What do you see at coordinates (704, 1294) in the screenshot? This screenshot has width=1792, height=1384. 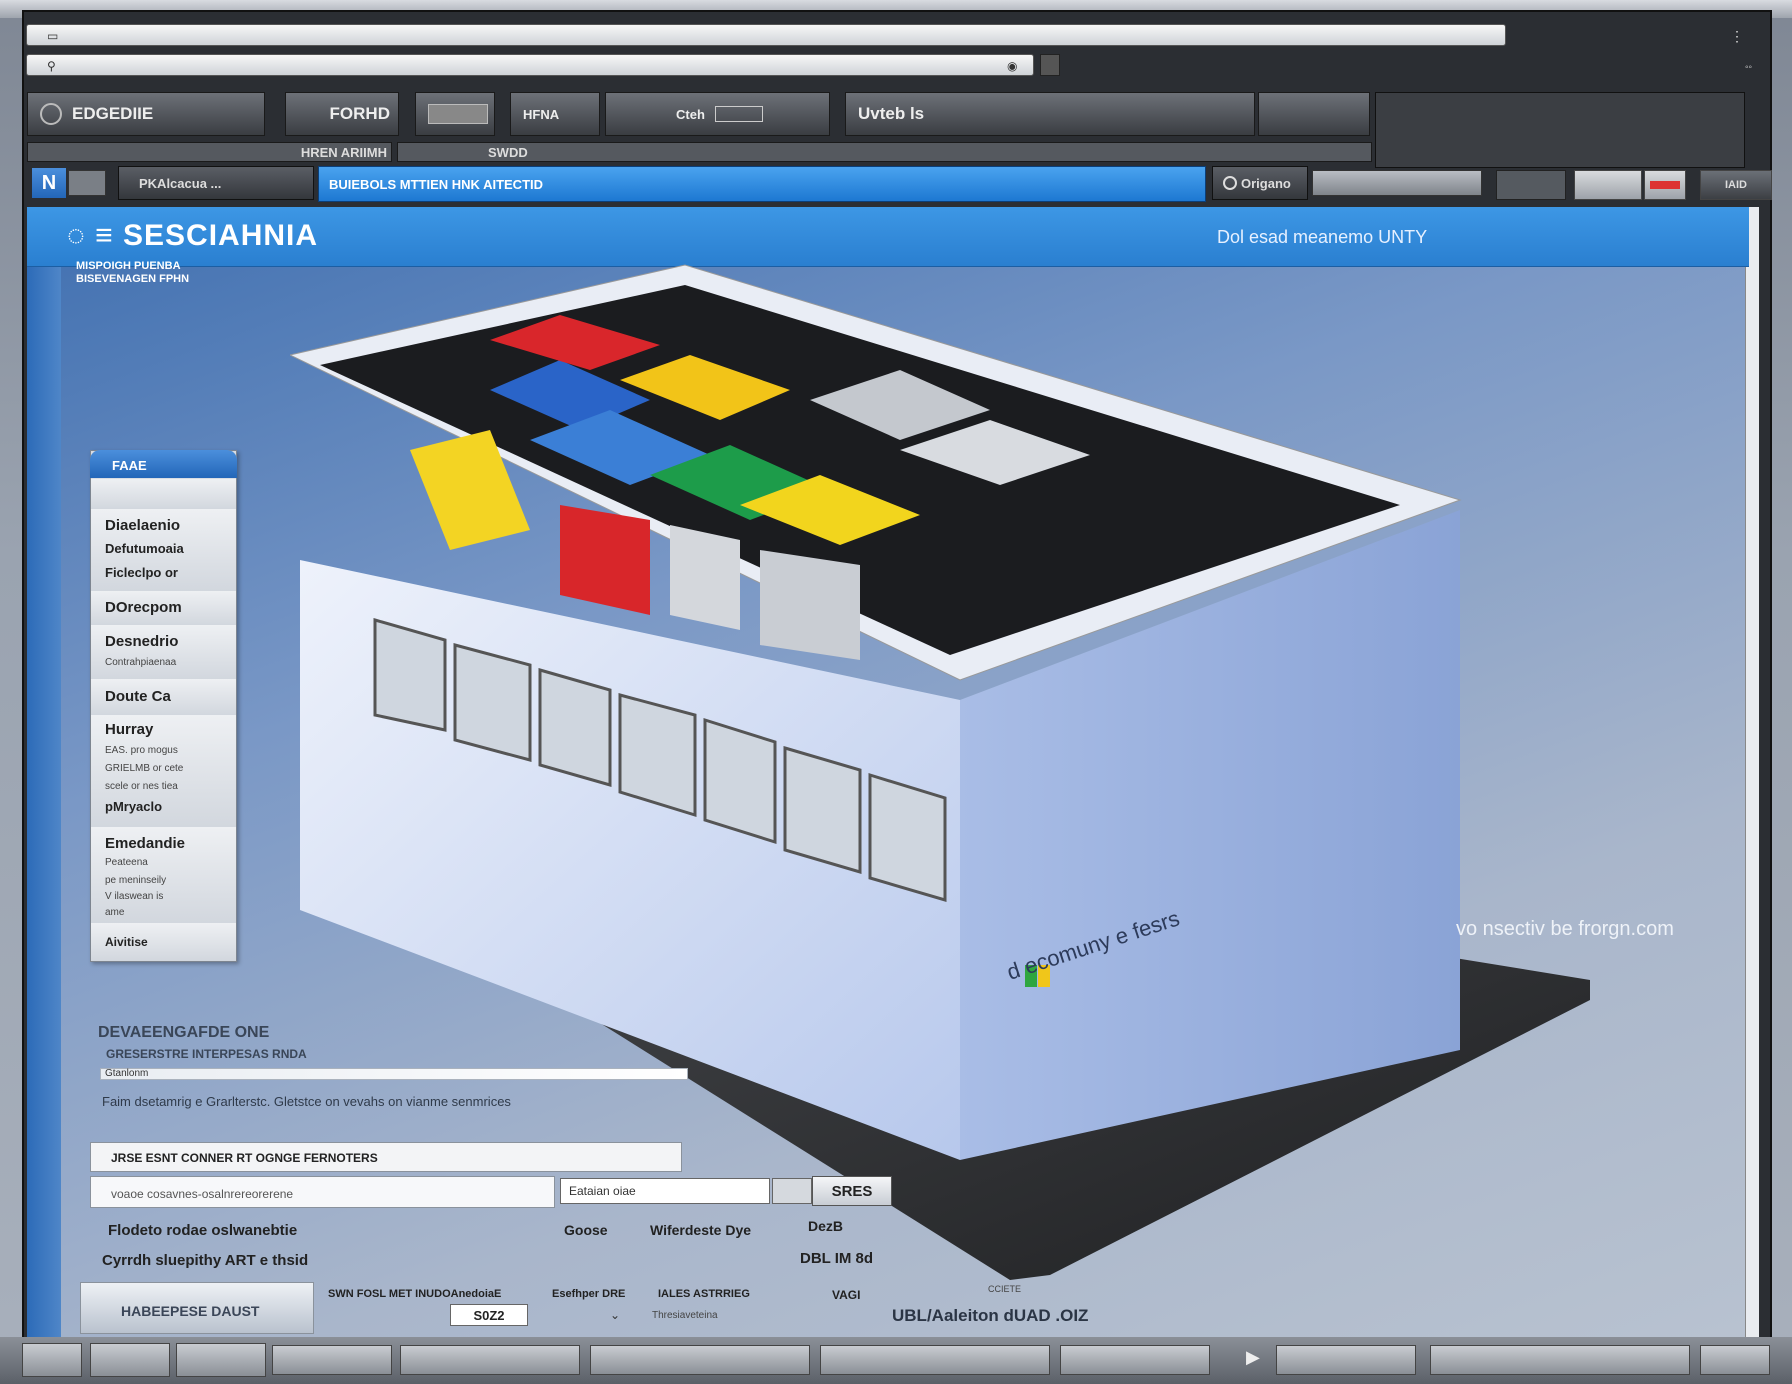 I see `bottom-col3-label: IALES ASTRRIEG` at bounding box center [704, 1294].